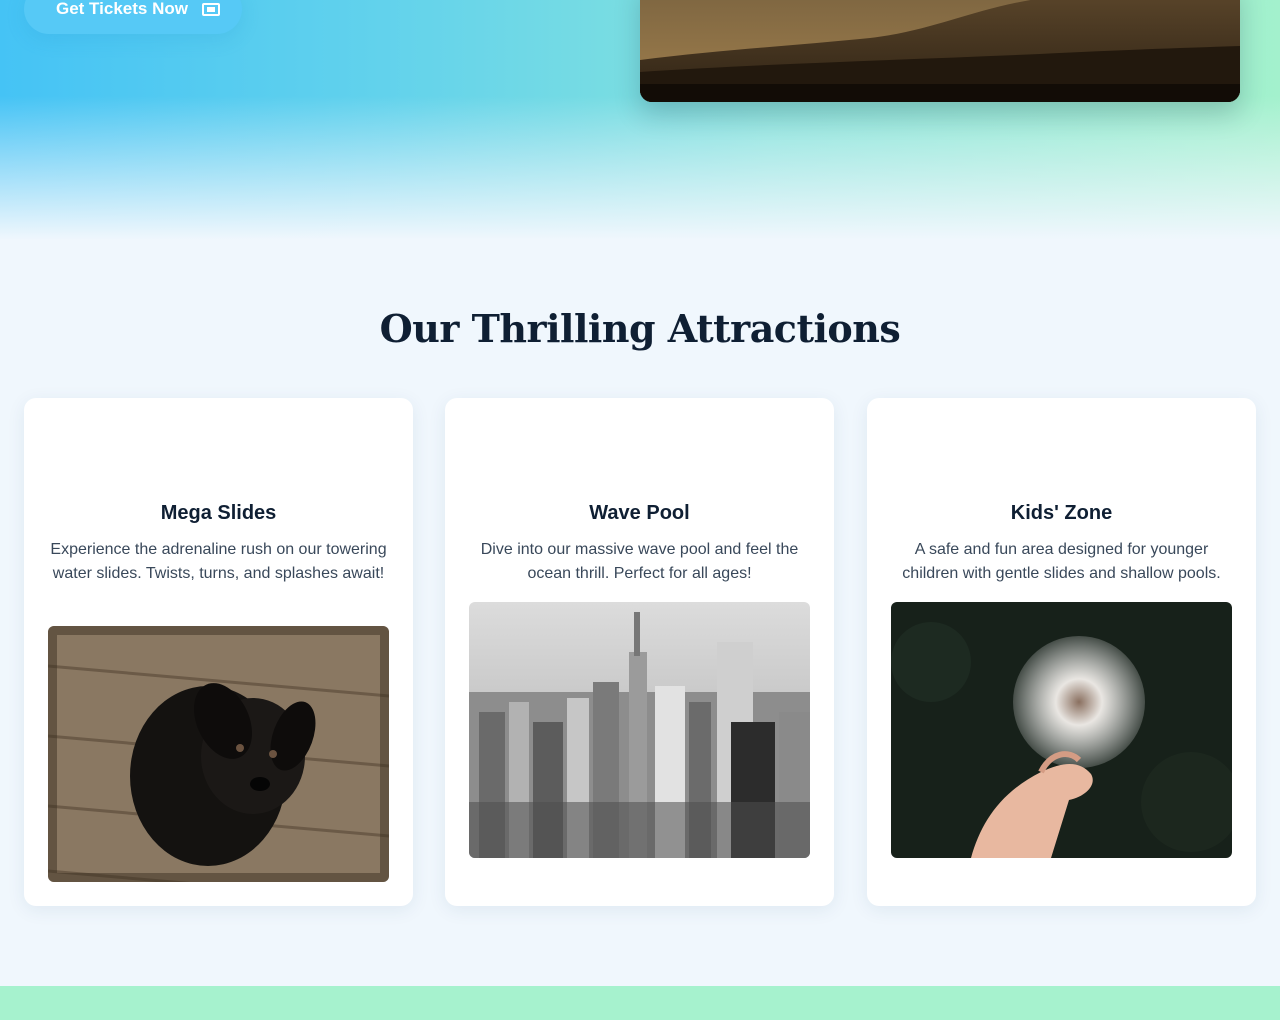 The image size is (1280, 1020). Describe the element at coordinates (640, 1003) in the screenshot. I see `footer-band` at that location.